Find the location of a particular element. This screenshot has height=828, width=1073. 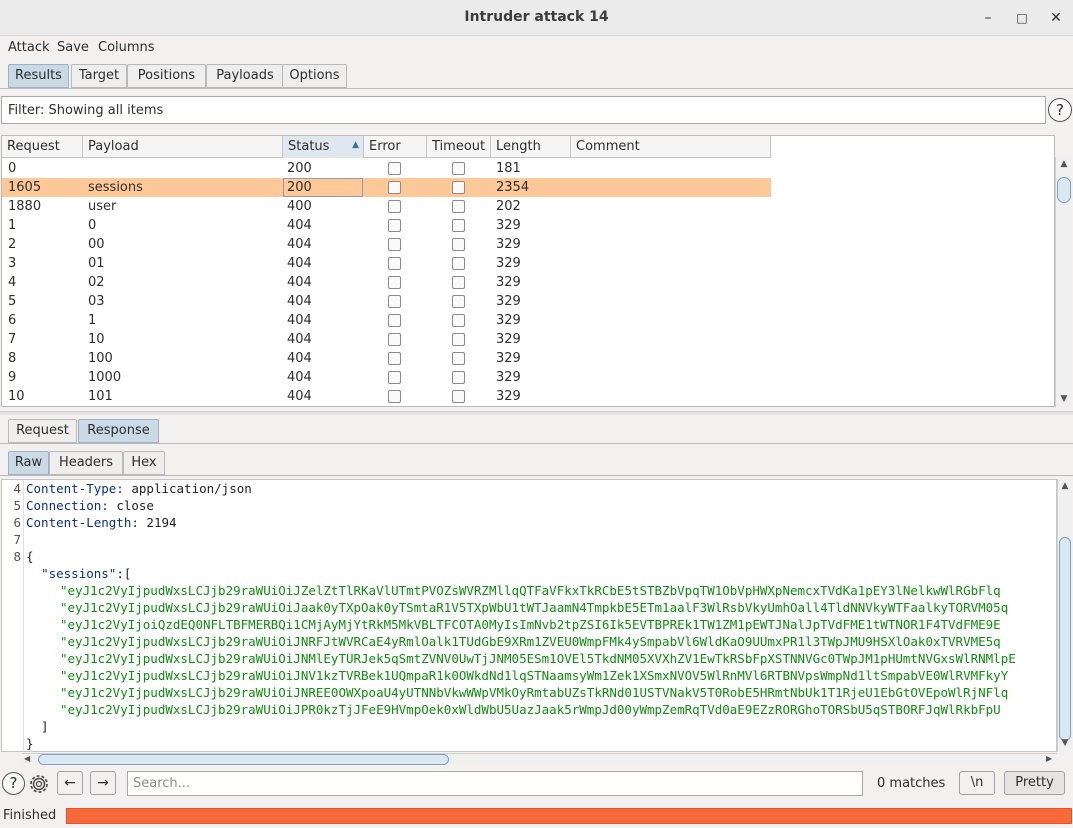

tab-headers: Headers is located at coordinates (86, 463).